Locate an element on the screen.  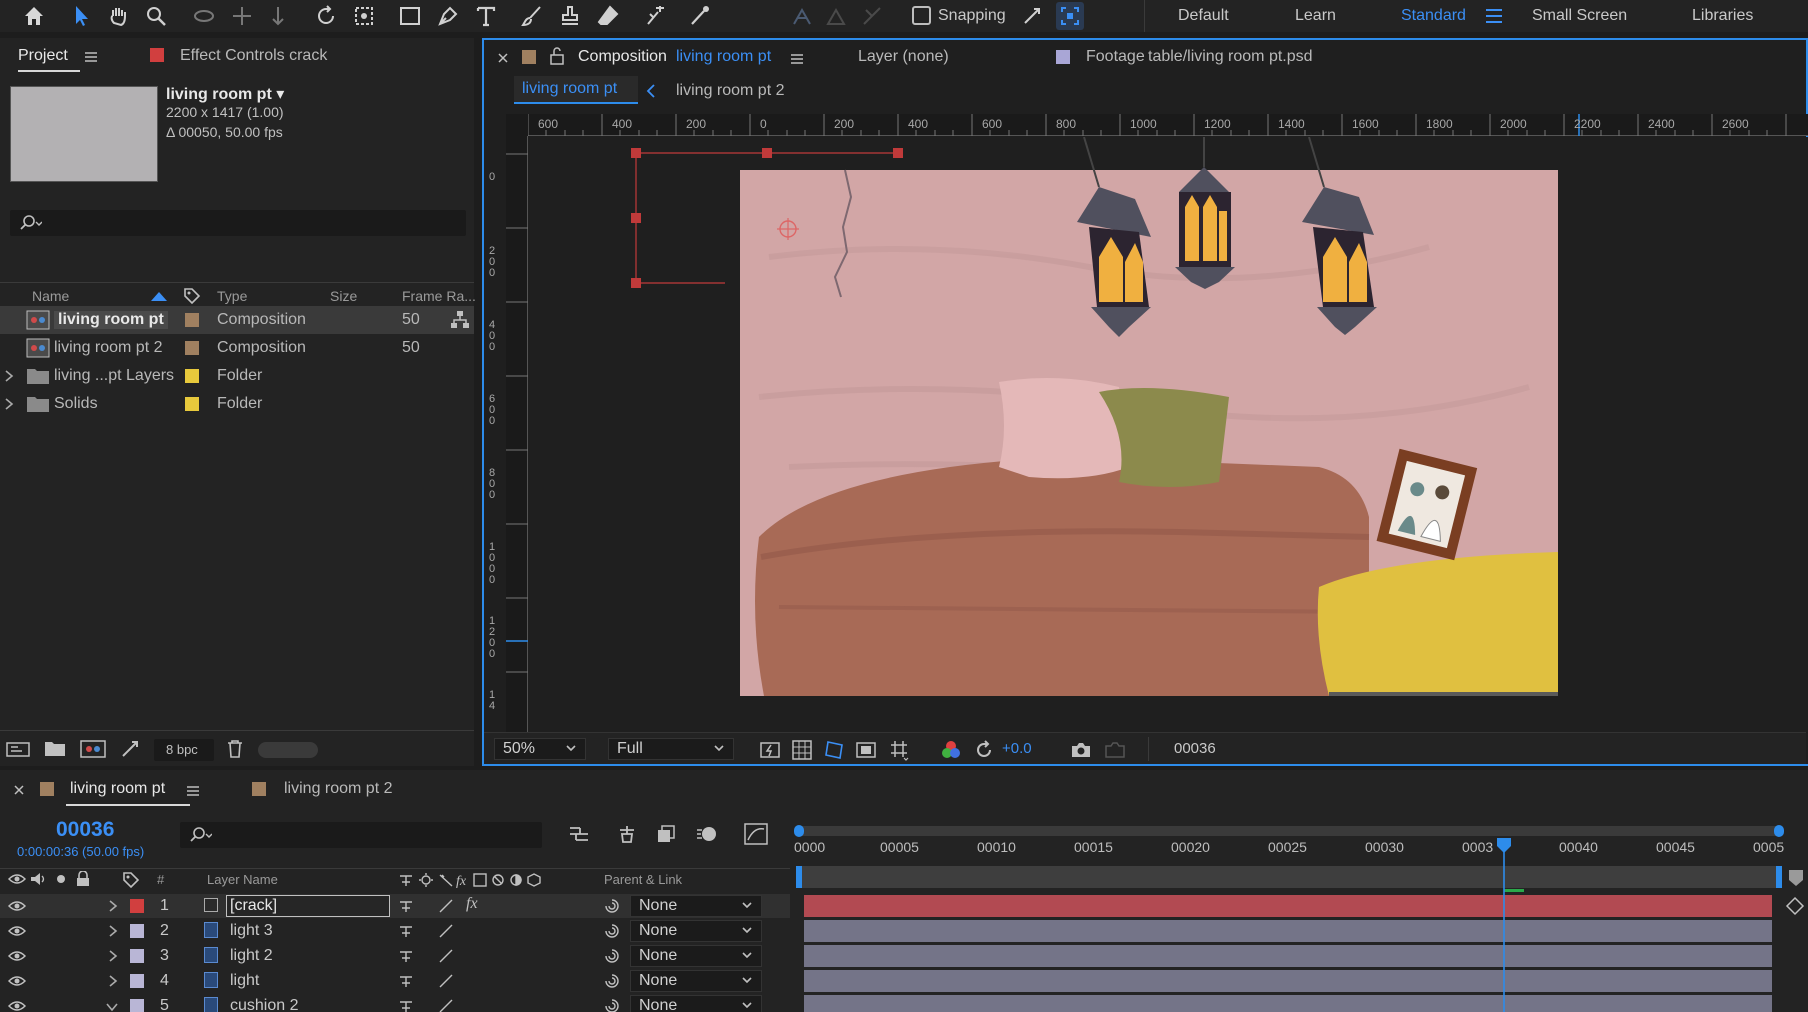
grid-guides-icon is located at coordinates (899, 750).